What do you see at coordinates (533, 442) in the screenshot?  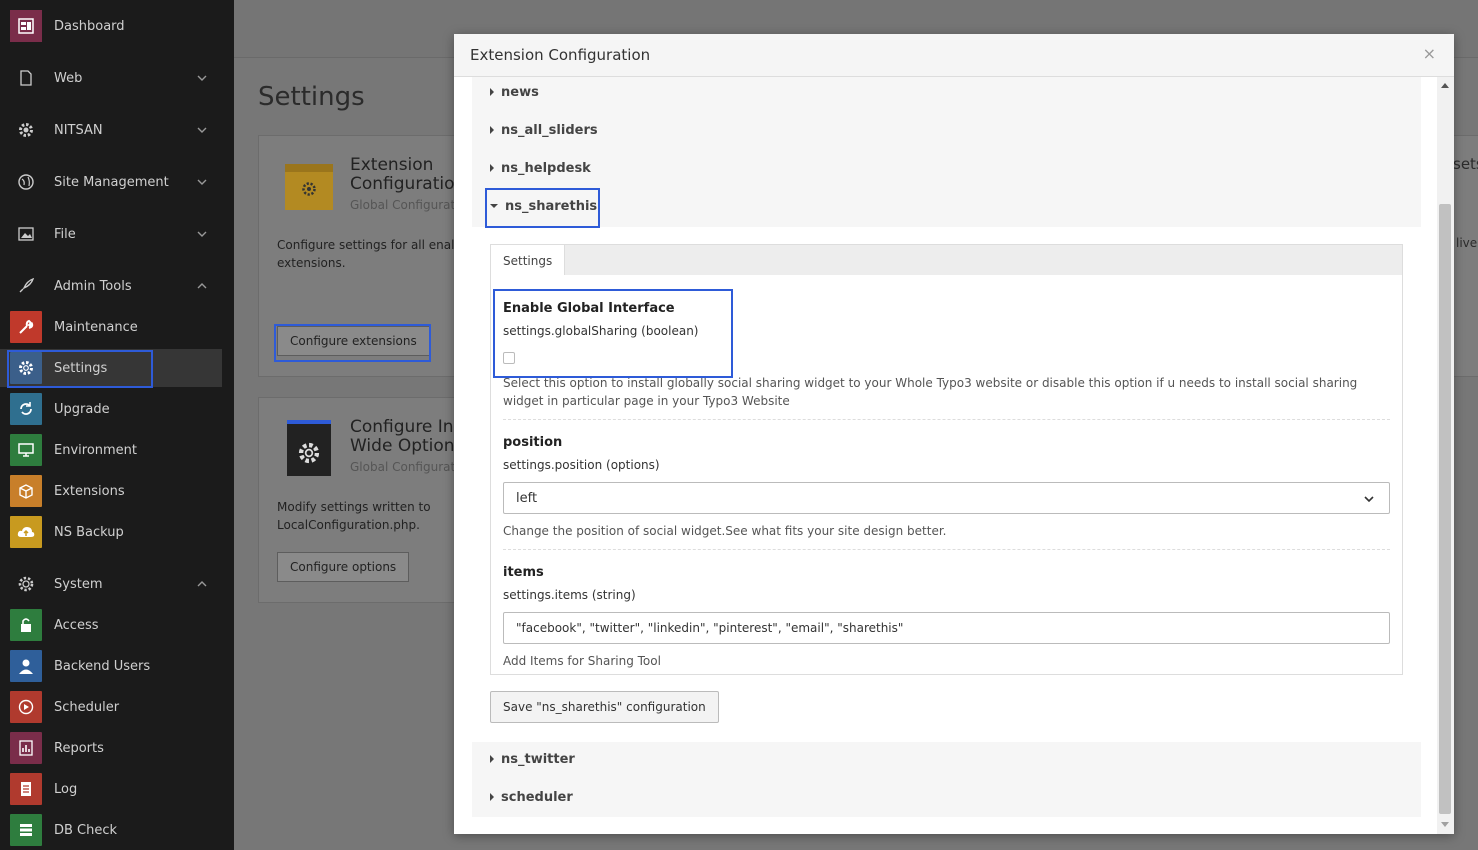 I see `field-title-position: position` at bounding box center [533, 442].